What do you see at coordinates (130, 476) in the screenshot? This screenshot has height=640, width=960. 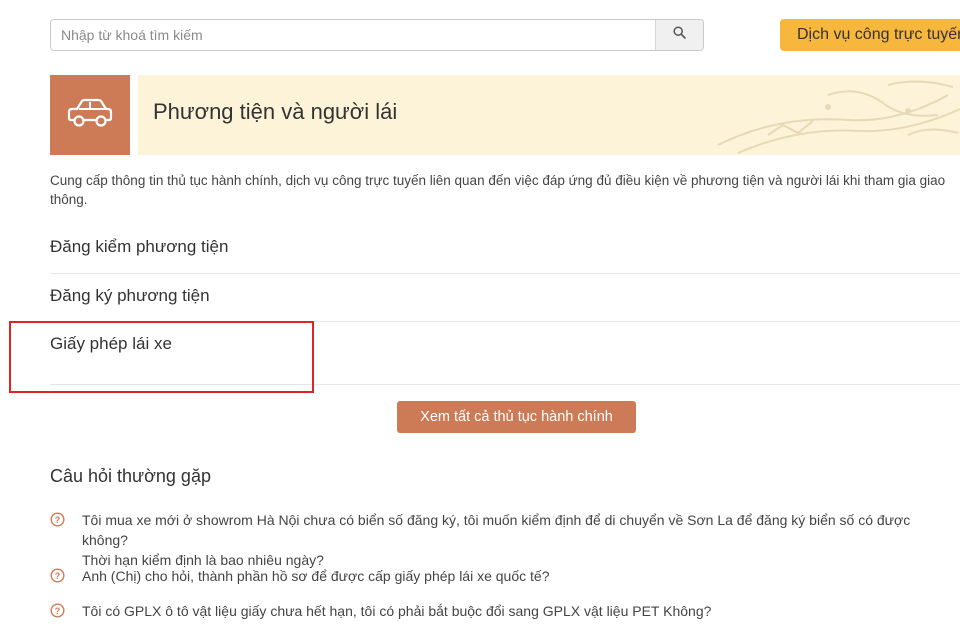 I see `faq-heading: Câu hỏi thường gặp` at bounding box center [130, 476].